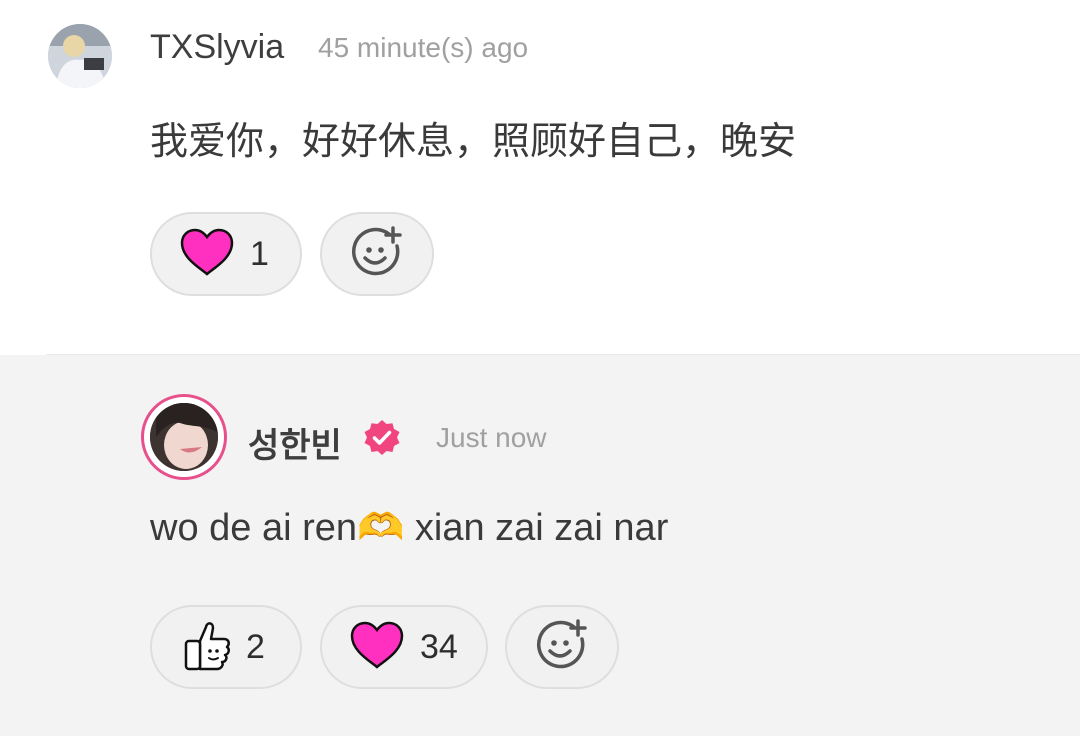  I want to click on comment-text: 我爱你，好好休息，照顾好自己，晚安, so click(473, 142).